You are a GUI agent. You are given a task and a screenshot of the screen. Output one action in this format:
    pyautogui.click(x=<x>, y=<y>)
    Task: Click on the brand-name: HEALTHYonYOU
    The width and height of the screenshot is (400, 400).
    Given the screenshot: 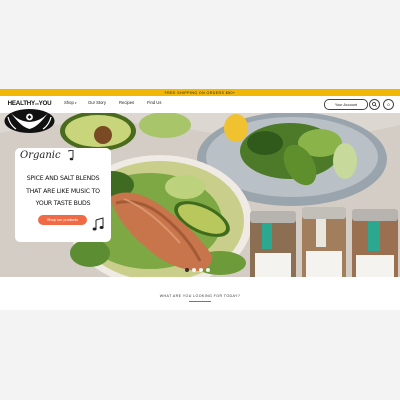 What is the action you would take?
    pyautogui.click(x=29, y=103)
    